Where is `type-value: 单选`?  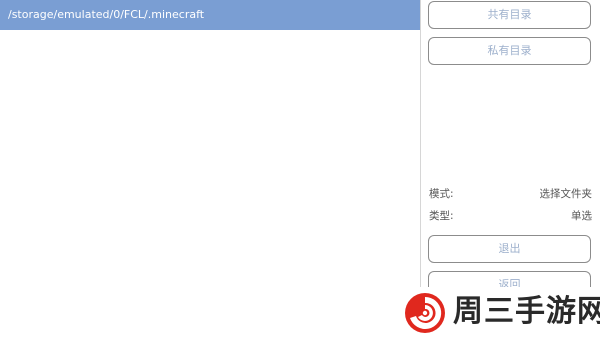
type-value: 单选 is located at coordinates (581, 216).